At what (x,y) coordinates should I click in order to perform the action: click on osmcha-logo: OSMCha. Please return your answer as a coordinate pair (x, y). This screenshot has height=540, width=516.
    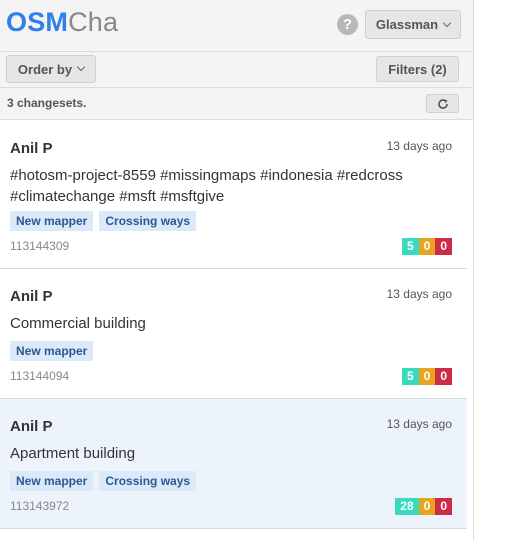
    Looking at the image, I should click on (62, 22).